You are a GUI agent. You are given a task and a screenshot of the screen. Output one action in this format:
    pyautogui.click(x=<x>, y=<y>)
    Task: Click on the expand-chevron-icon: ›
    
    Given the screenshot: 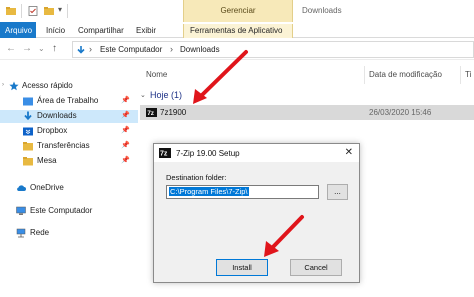 What is the action you would take?
    pyautogui.click(x=3, y=85)
    